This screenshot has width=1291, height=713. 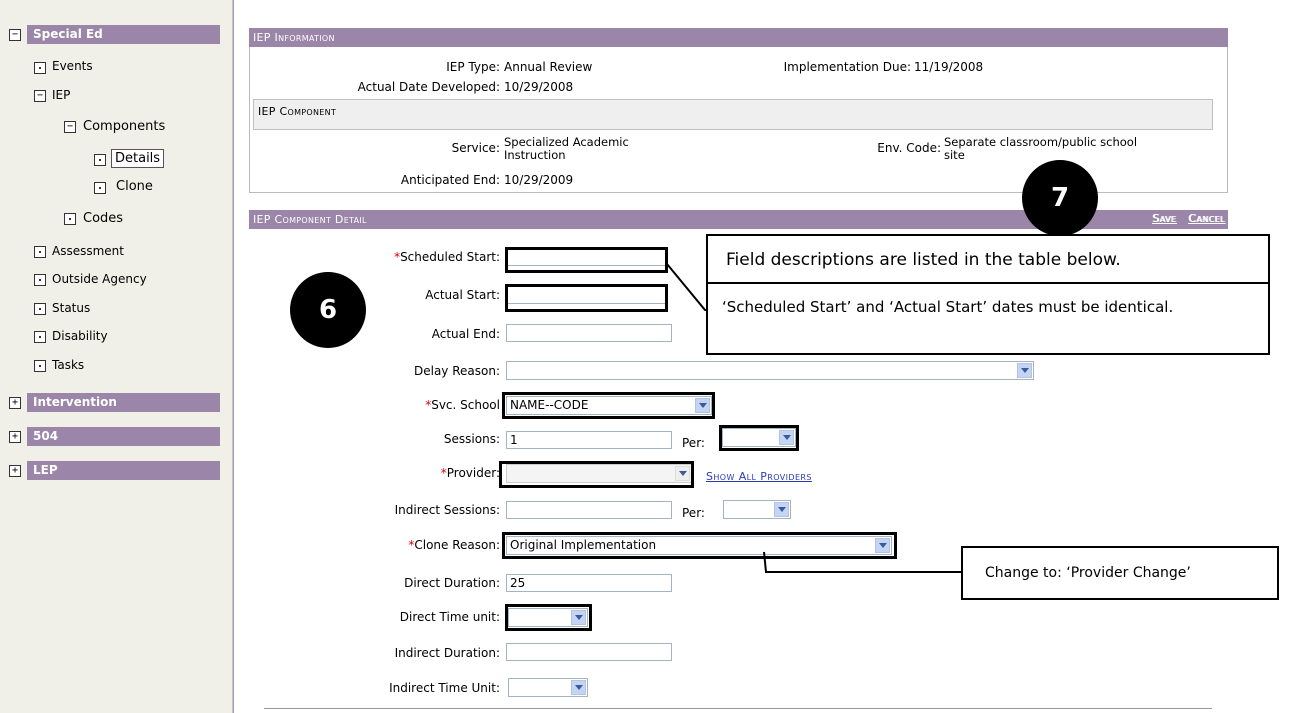 I want to click on dates-connector-line, so click(x=686, y=287).